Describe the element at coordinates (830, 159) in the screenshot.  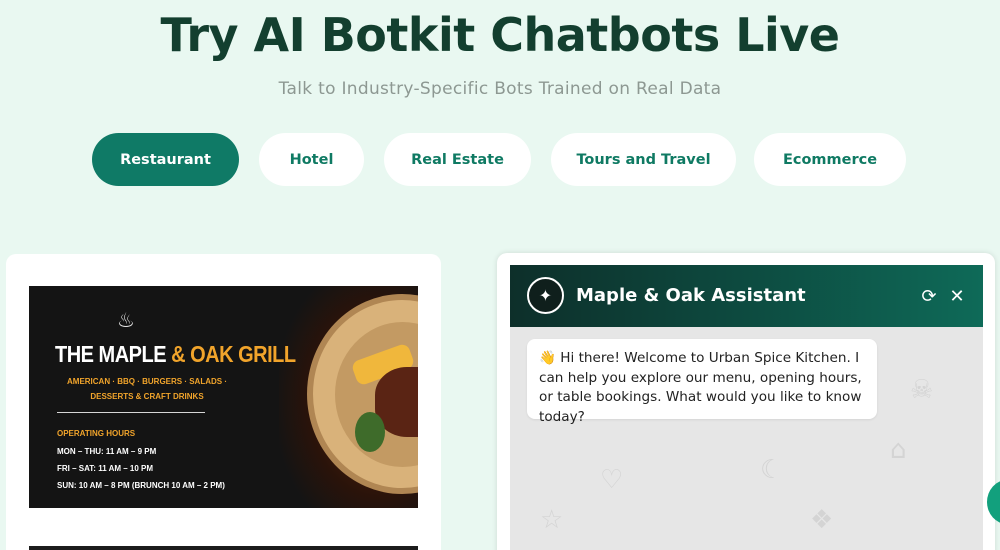
I see `tab-ecommerce: Ecommerce` at that location.